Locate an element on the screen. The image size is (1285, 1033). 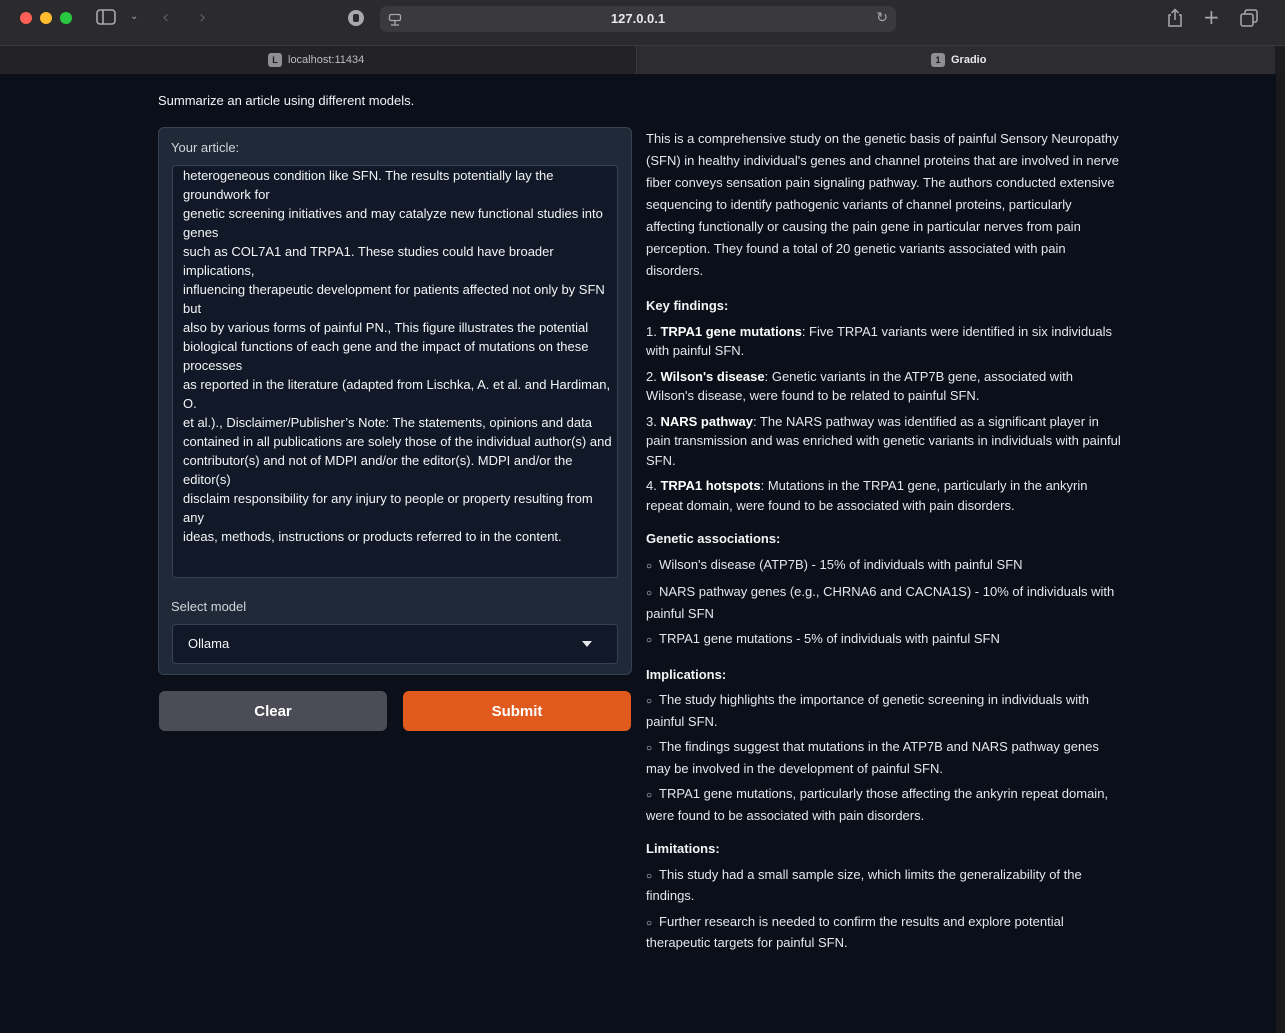
browser-toolbar: ⌄ ‹ › 127.0.0.1 ↻ + is located at coordinates (642, 22).